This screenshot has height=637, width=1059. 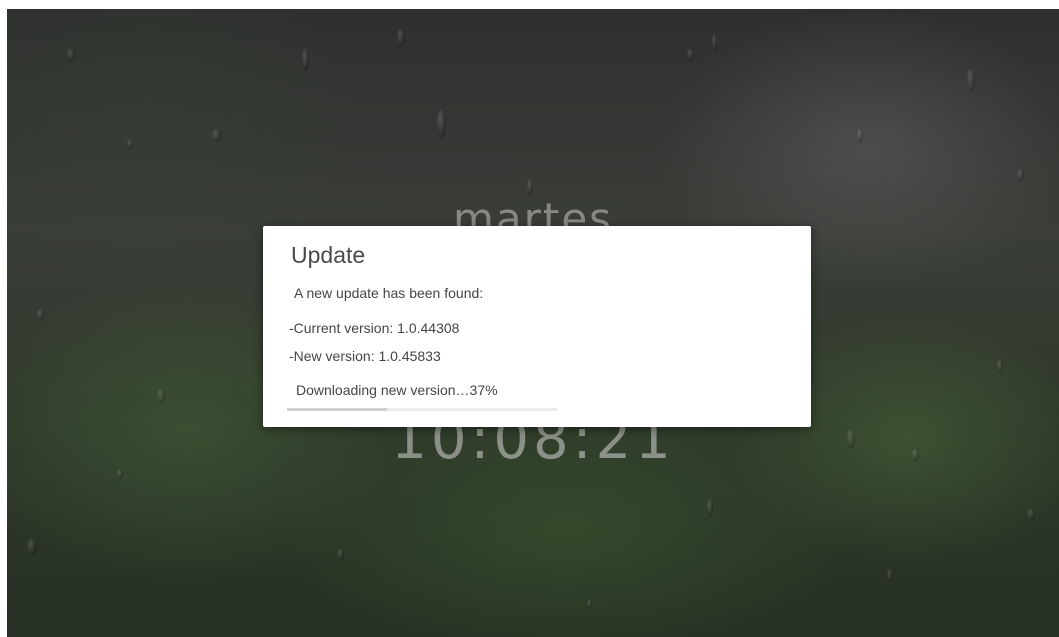 What do you see at coordinates (422, 409) in the screenshot?
I see `download-progress-bar` at bounding box center [422, 409].